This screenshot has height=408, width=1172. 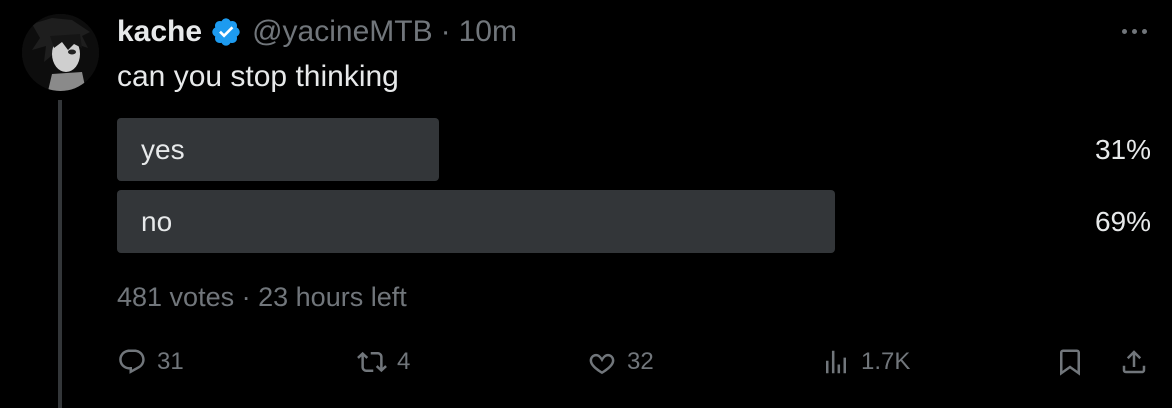 I want to click on like-button: 32, so click(x=620, y=362).